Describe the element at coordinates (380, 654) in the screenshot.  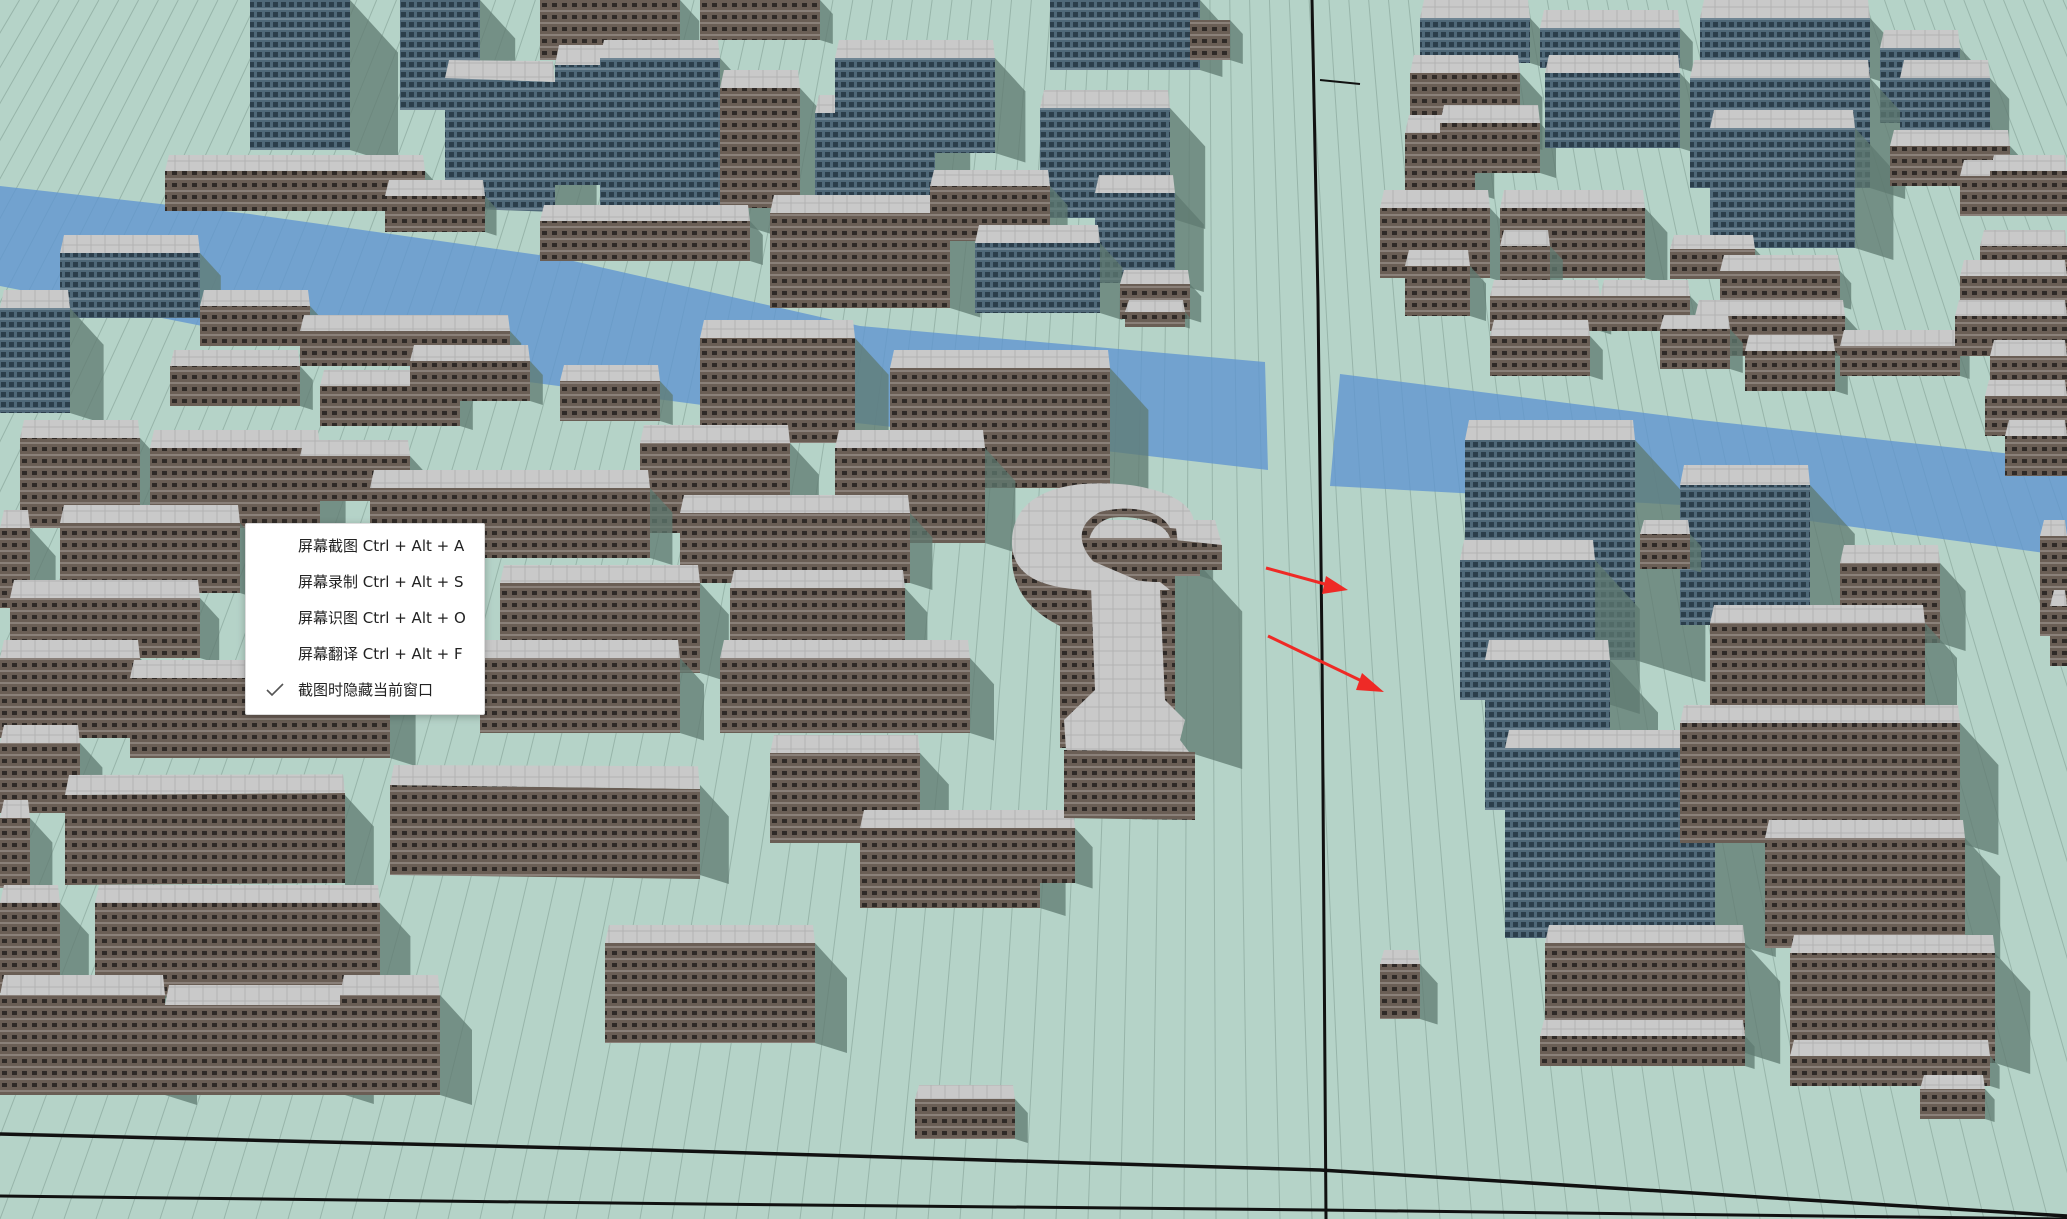
I see `menu-item-label: 屏幕翻译 Ctrl + Alt + F` at that location.